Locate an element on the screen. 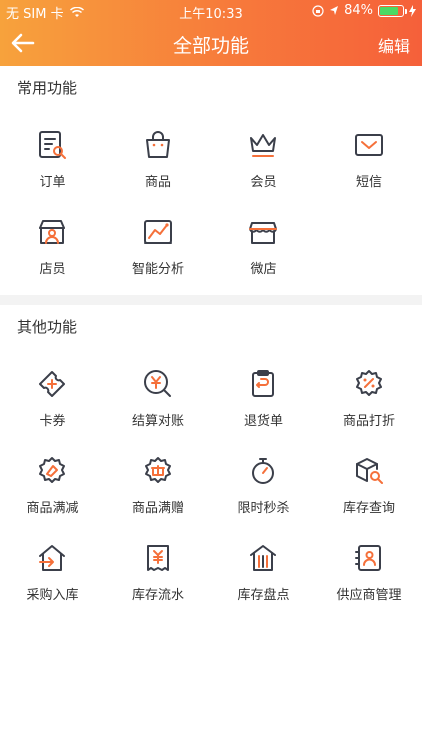 Image resolution: width=422 pixels, height=750 pixels. function-item: 退货单 is located at coordinates (263, 408).